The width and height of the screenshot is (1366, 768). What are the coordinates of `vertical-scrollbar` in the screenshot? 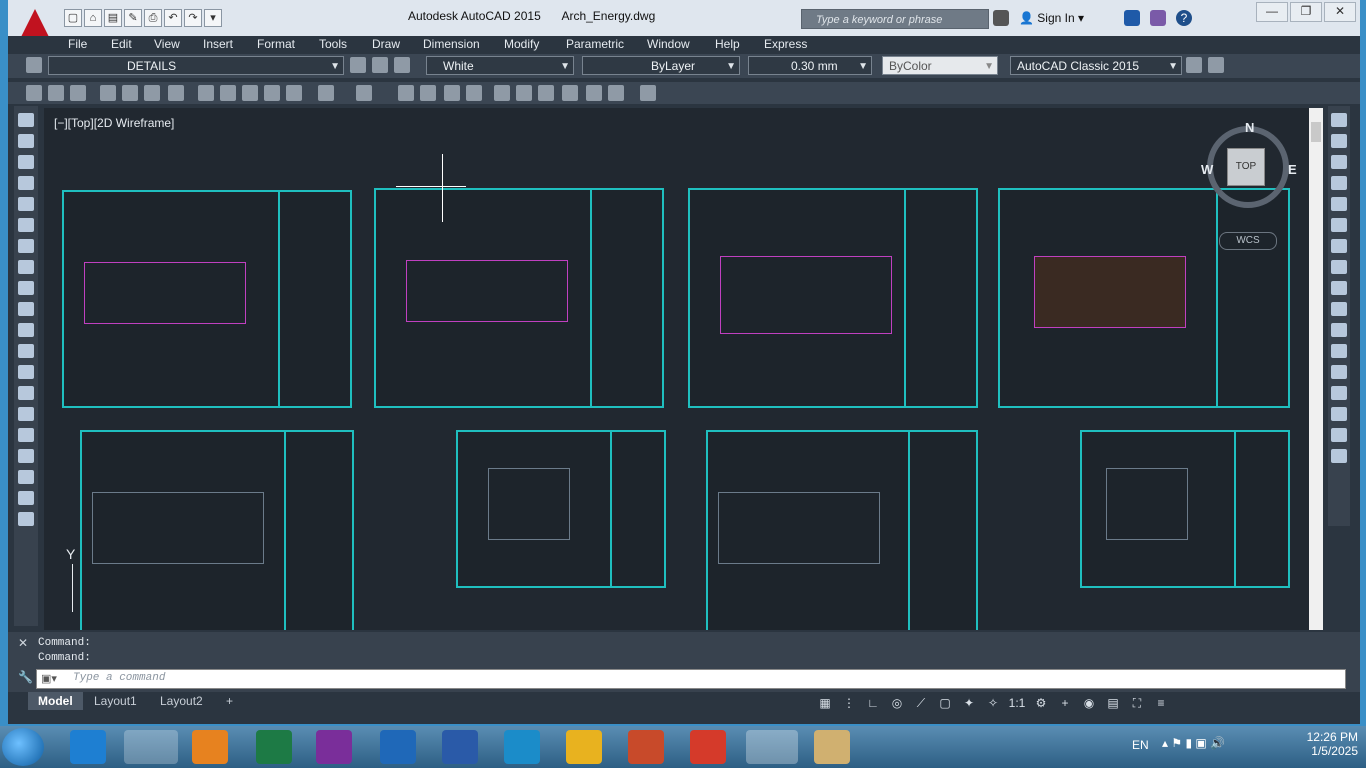 It's located at (1316, 369).